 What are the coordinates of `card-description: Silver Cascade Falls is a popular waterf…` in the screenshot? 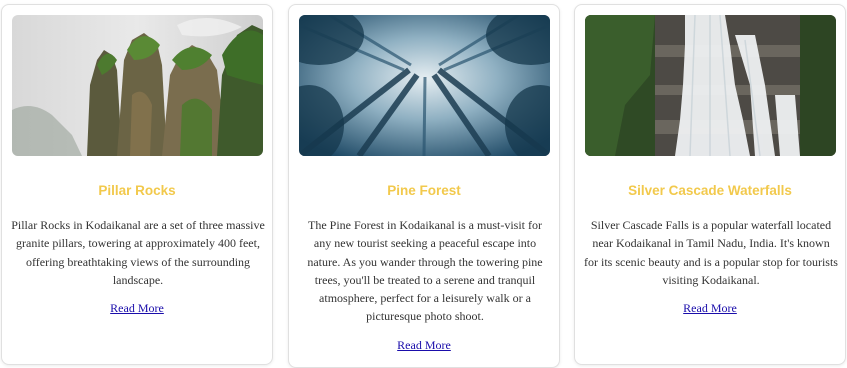 It's located at (711, 252).